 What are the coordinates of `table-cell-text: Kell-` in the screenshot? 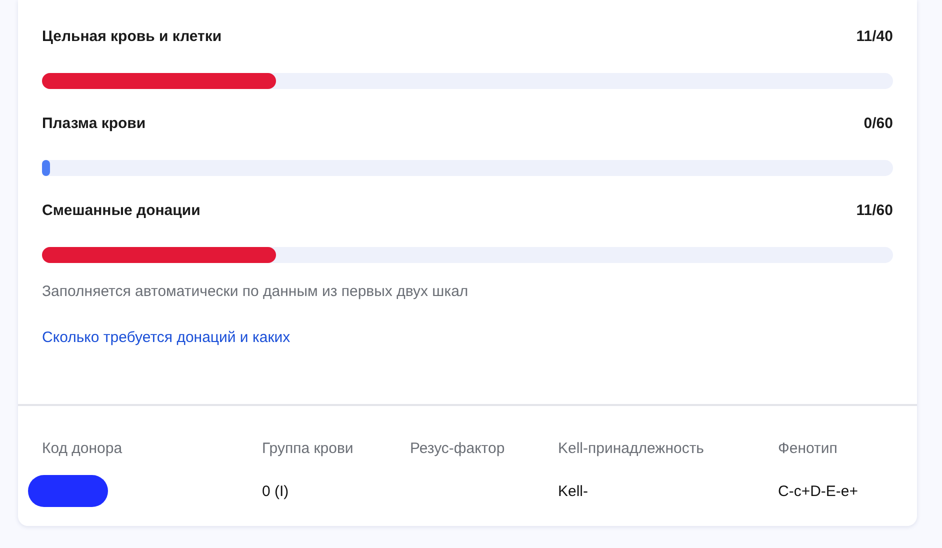 It's located at (574, 491).